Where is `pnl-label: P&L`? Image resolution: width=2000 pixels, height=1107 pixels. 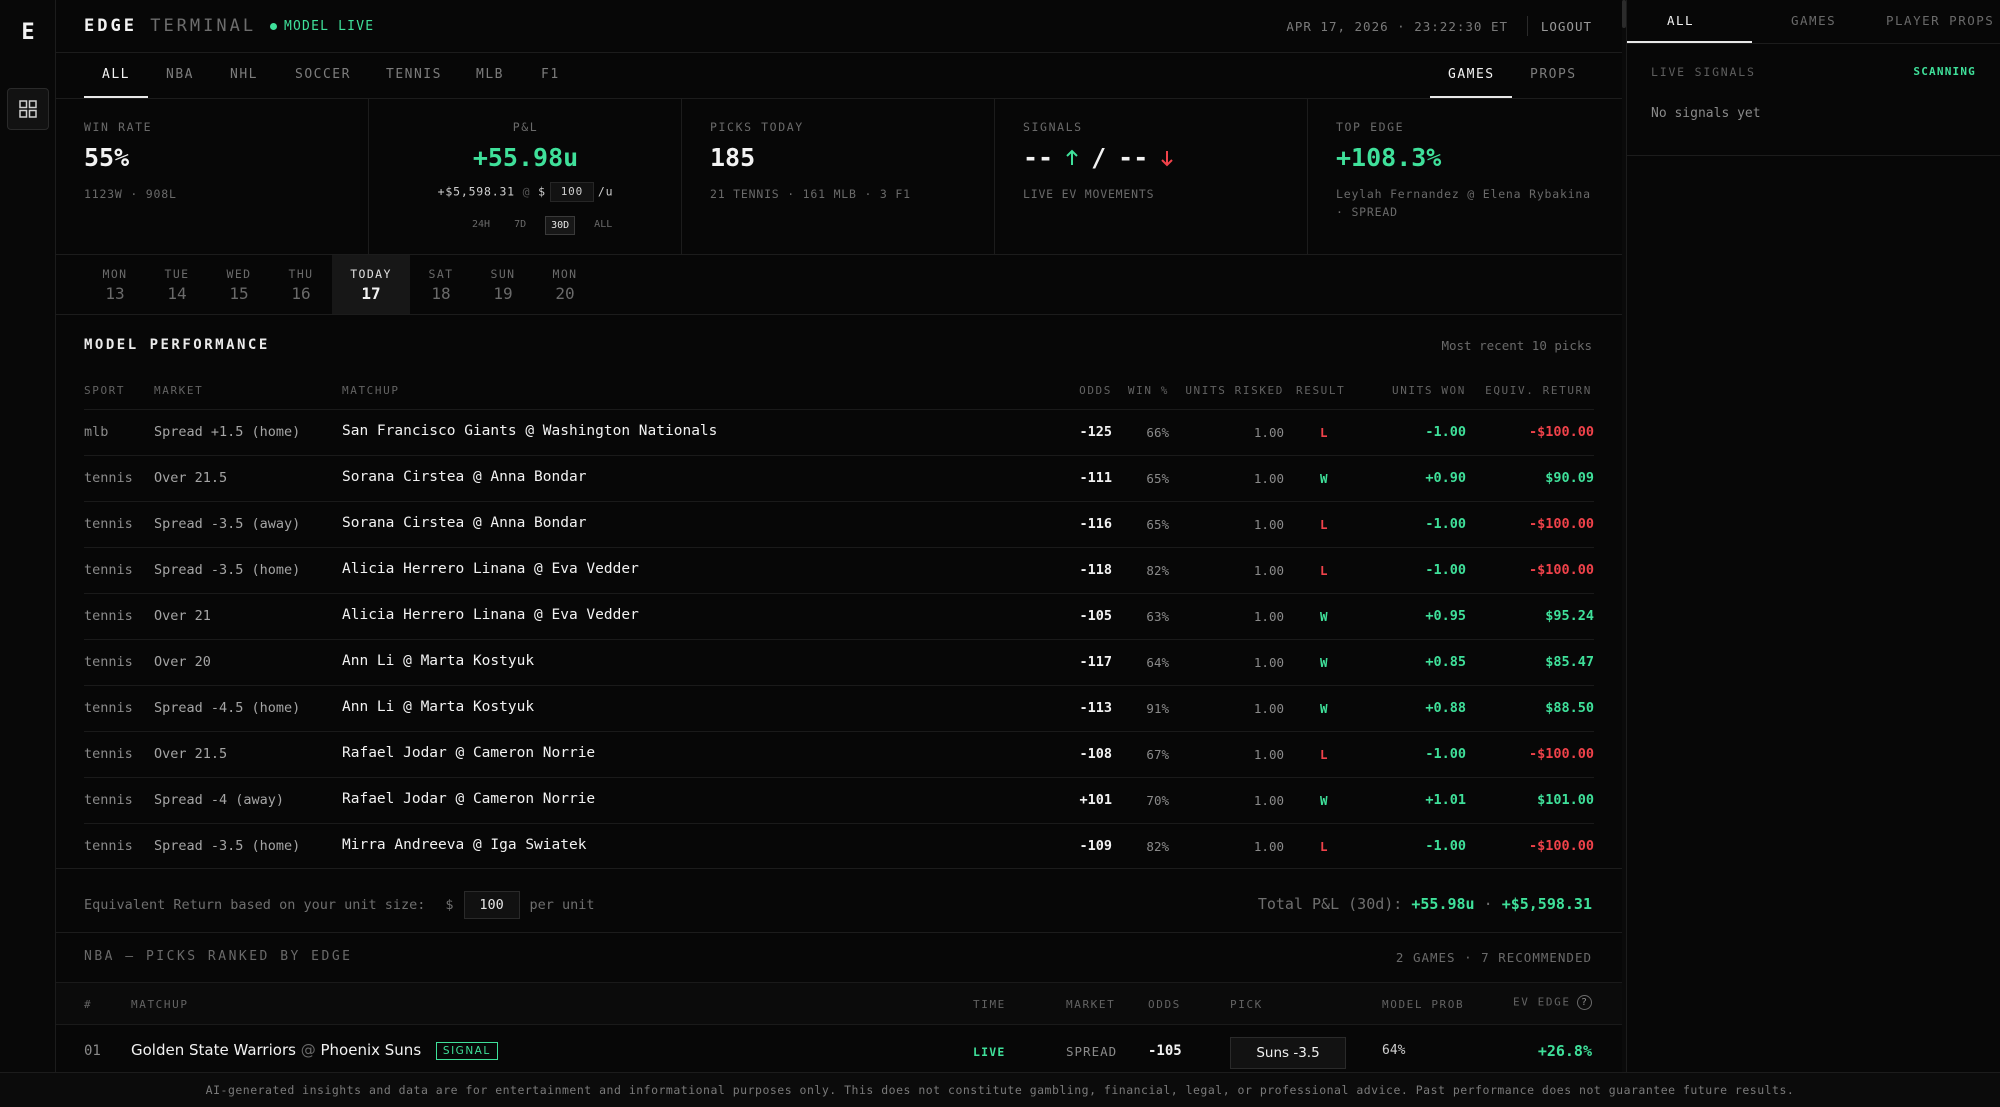
pnl-label: P&L is located at coordinates (525, 127).